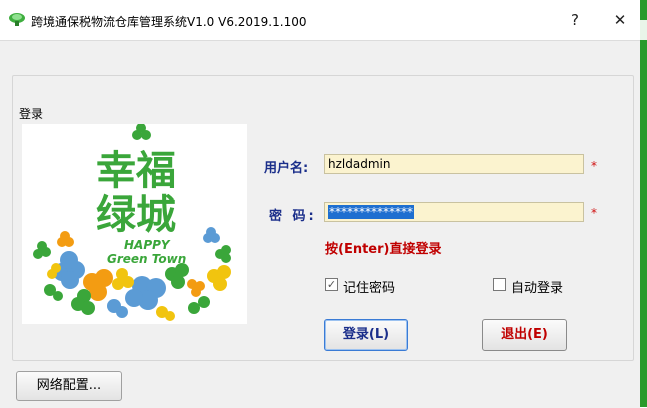 Image resolution: width=647 pixels, height=408 pixels. I want to click on window-frame-edge, so click(643, 203).